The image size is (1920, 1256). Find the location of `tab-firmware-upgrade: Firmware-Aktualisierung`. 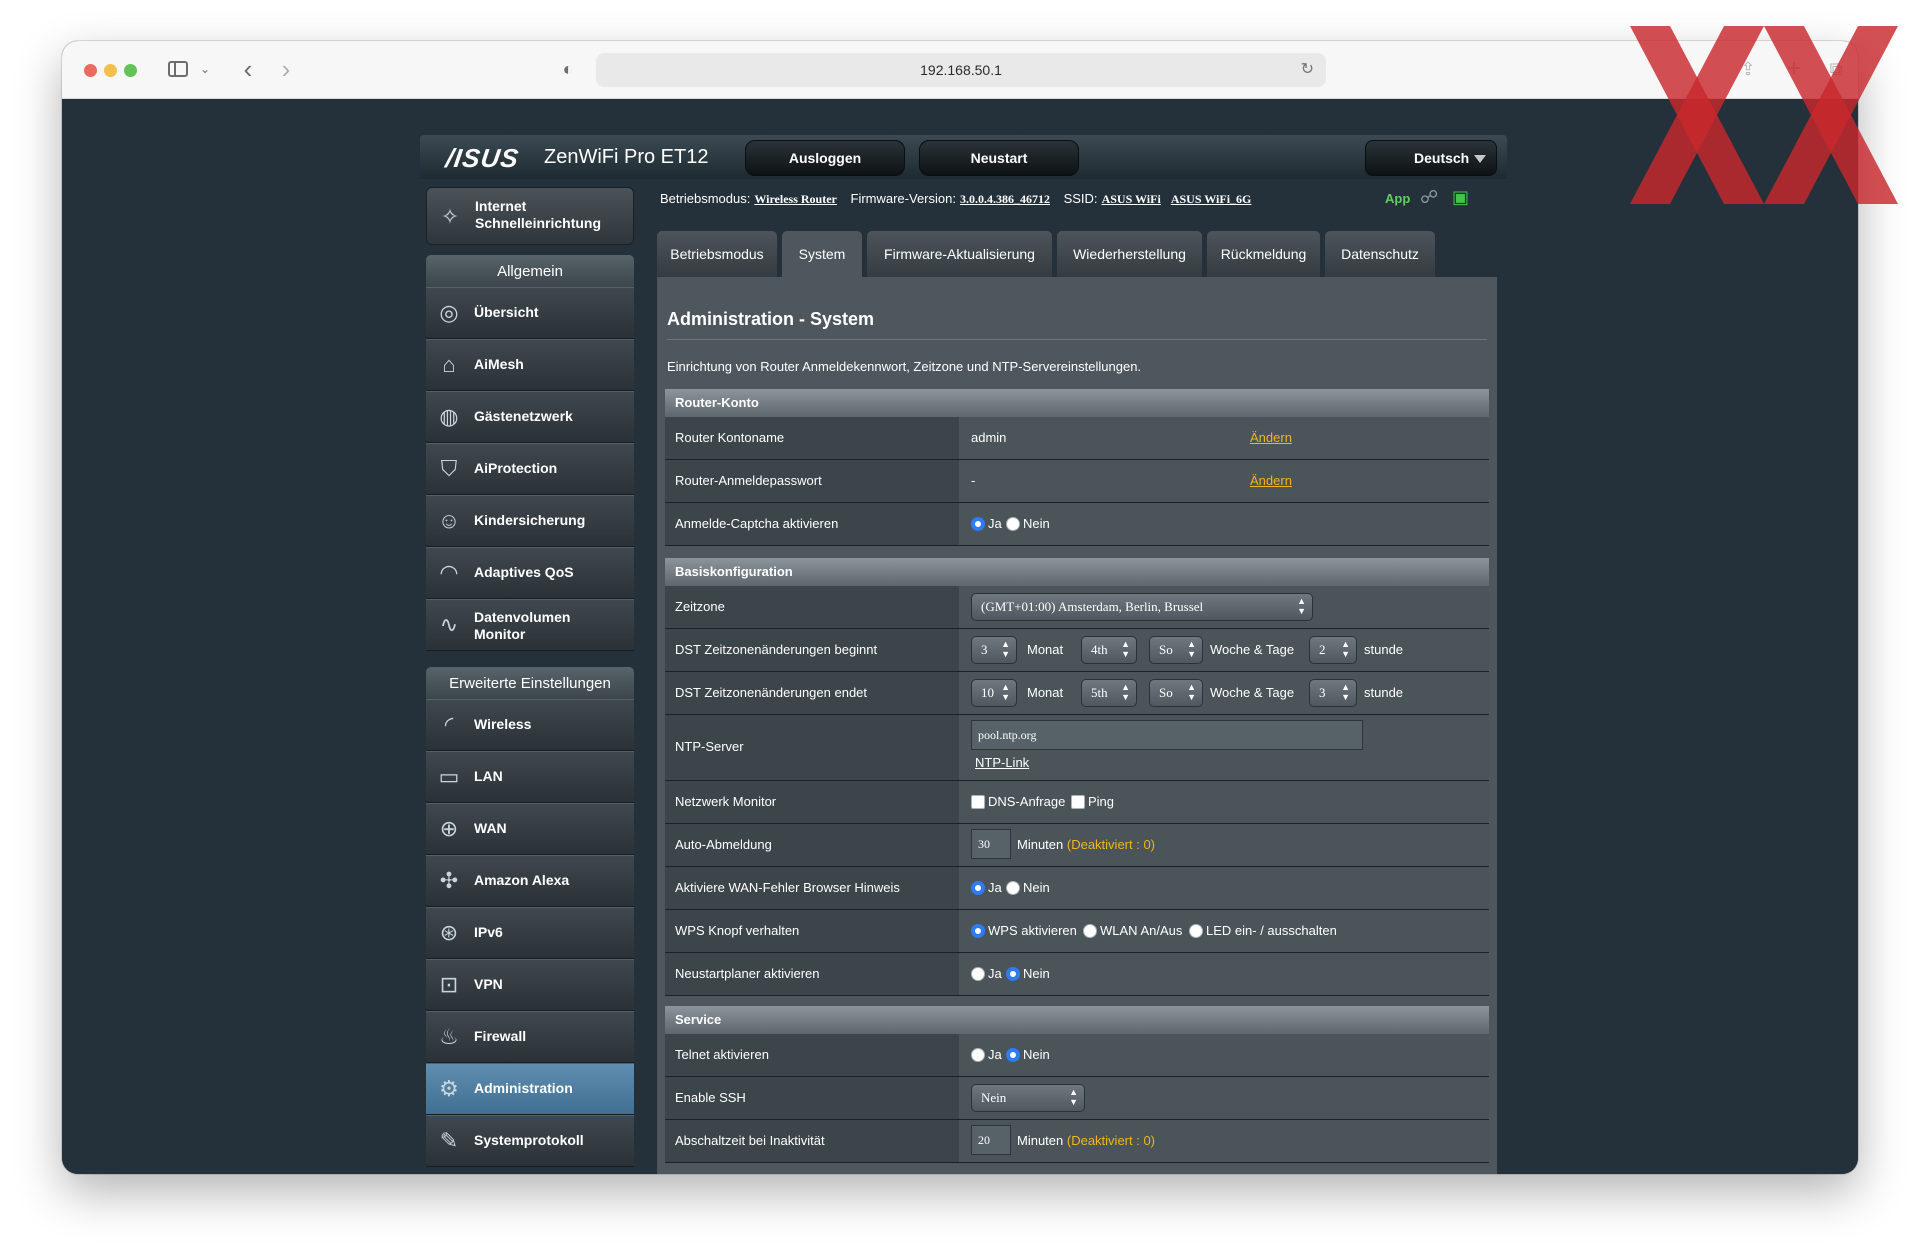

tab-firmware-upgrade: Firmware-Aktualisierung is located at coordinates (959, 254).